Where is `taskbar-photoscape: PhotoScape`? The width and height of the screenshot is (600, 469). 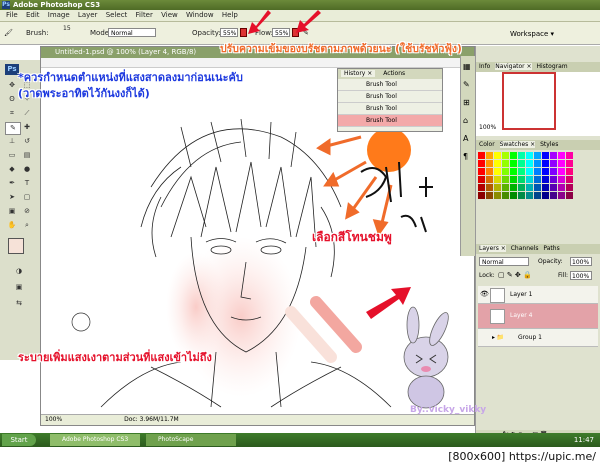
taskbar-photoscape: PhotoScape is located at coordinates (191, 440).